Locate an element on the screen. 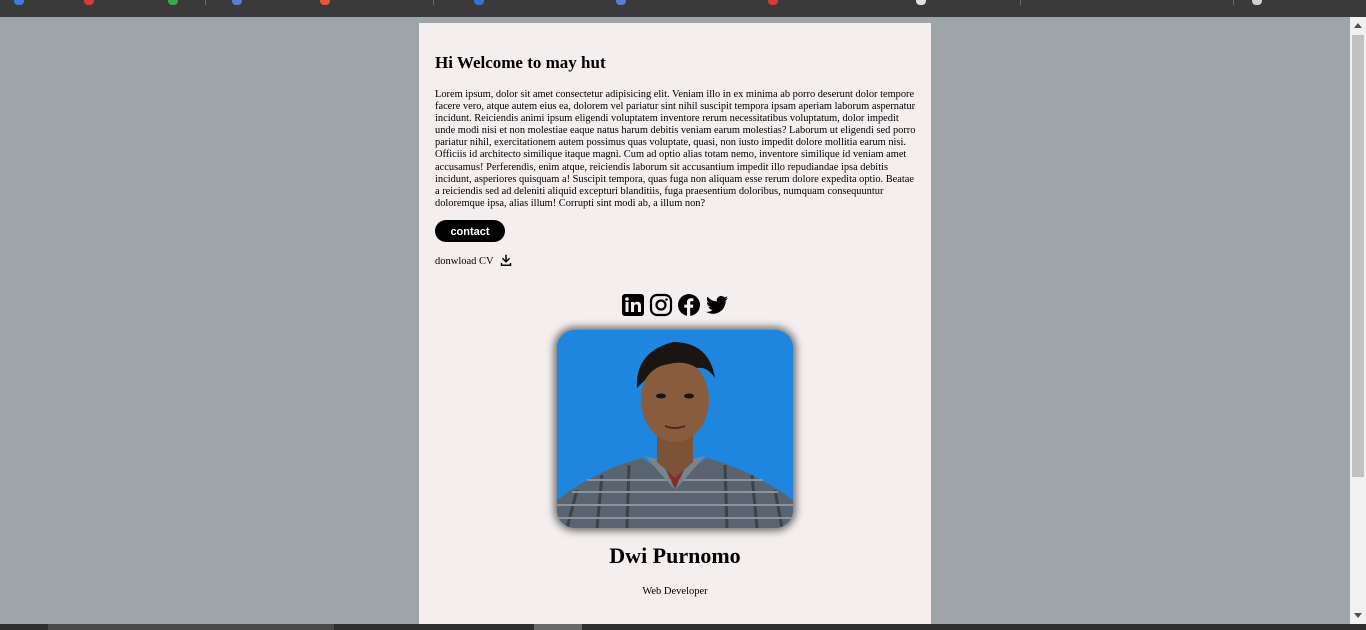 Image resolution: width=1366 pixels, height=630 pixels. vertical-scrollbar is located at coordinates (1358, 320).